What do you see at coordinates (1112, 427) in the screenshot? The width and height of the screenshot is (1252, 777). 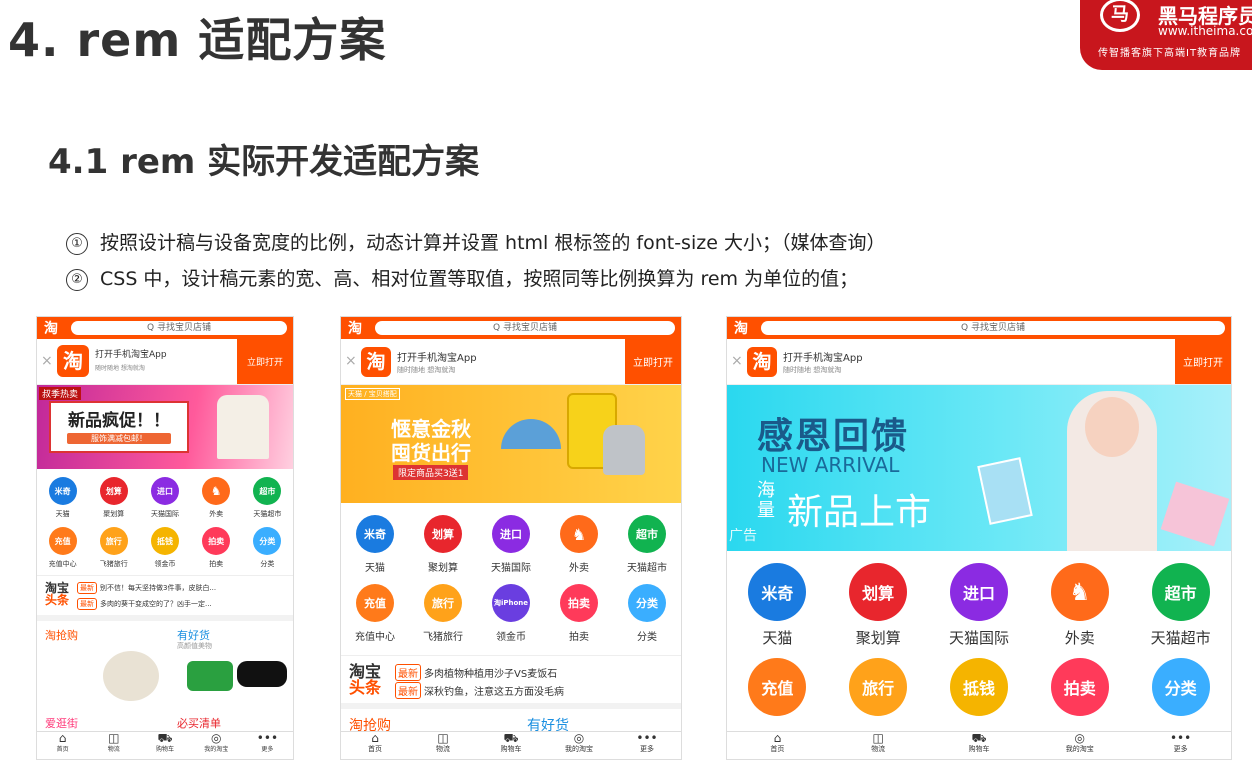 I see `model-face` at bounding box center [1112, 427].